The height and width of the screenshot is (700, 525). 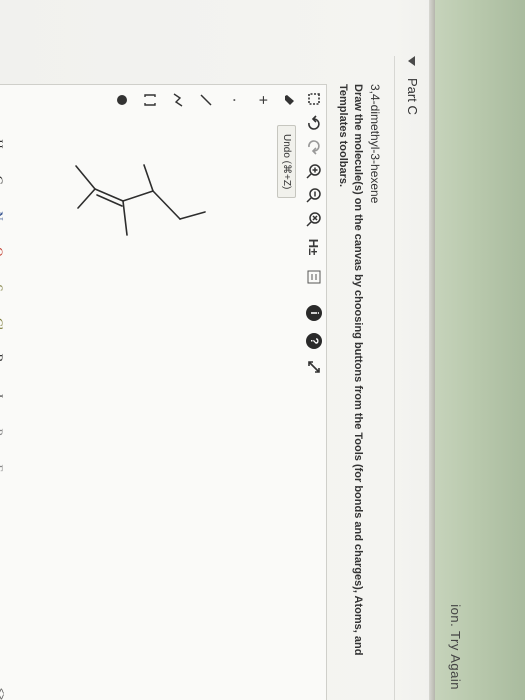 What do you see at coordinates (4, 407) in the screenshot?
I see `atoms-toolbar: <> HCNOS Cl Br IPF` at bounding box center [4, 407].